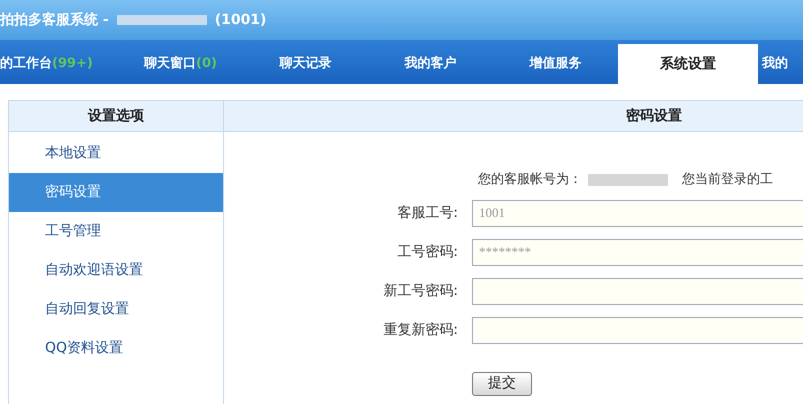 This screenshot has height=404, width=803. Describe the element at coordinates (530, 180) in the screenshot. I see `account-label: 您的客服帐号为：` at that location.